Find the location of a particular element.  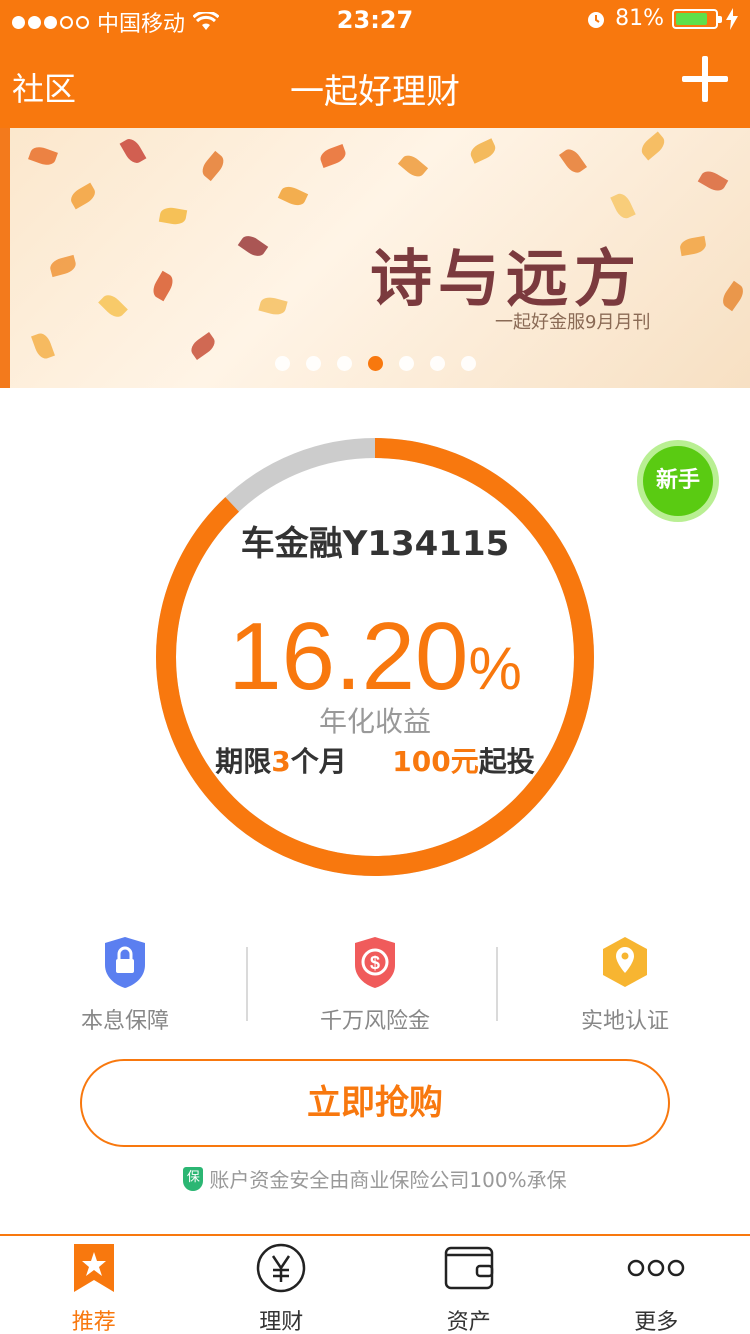

feature-onsite-verification: 实地认证 is located at coordinates (625, 985).